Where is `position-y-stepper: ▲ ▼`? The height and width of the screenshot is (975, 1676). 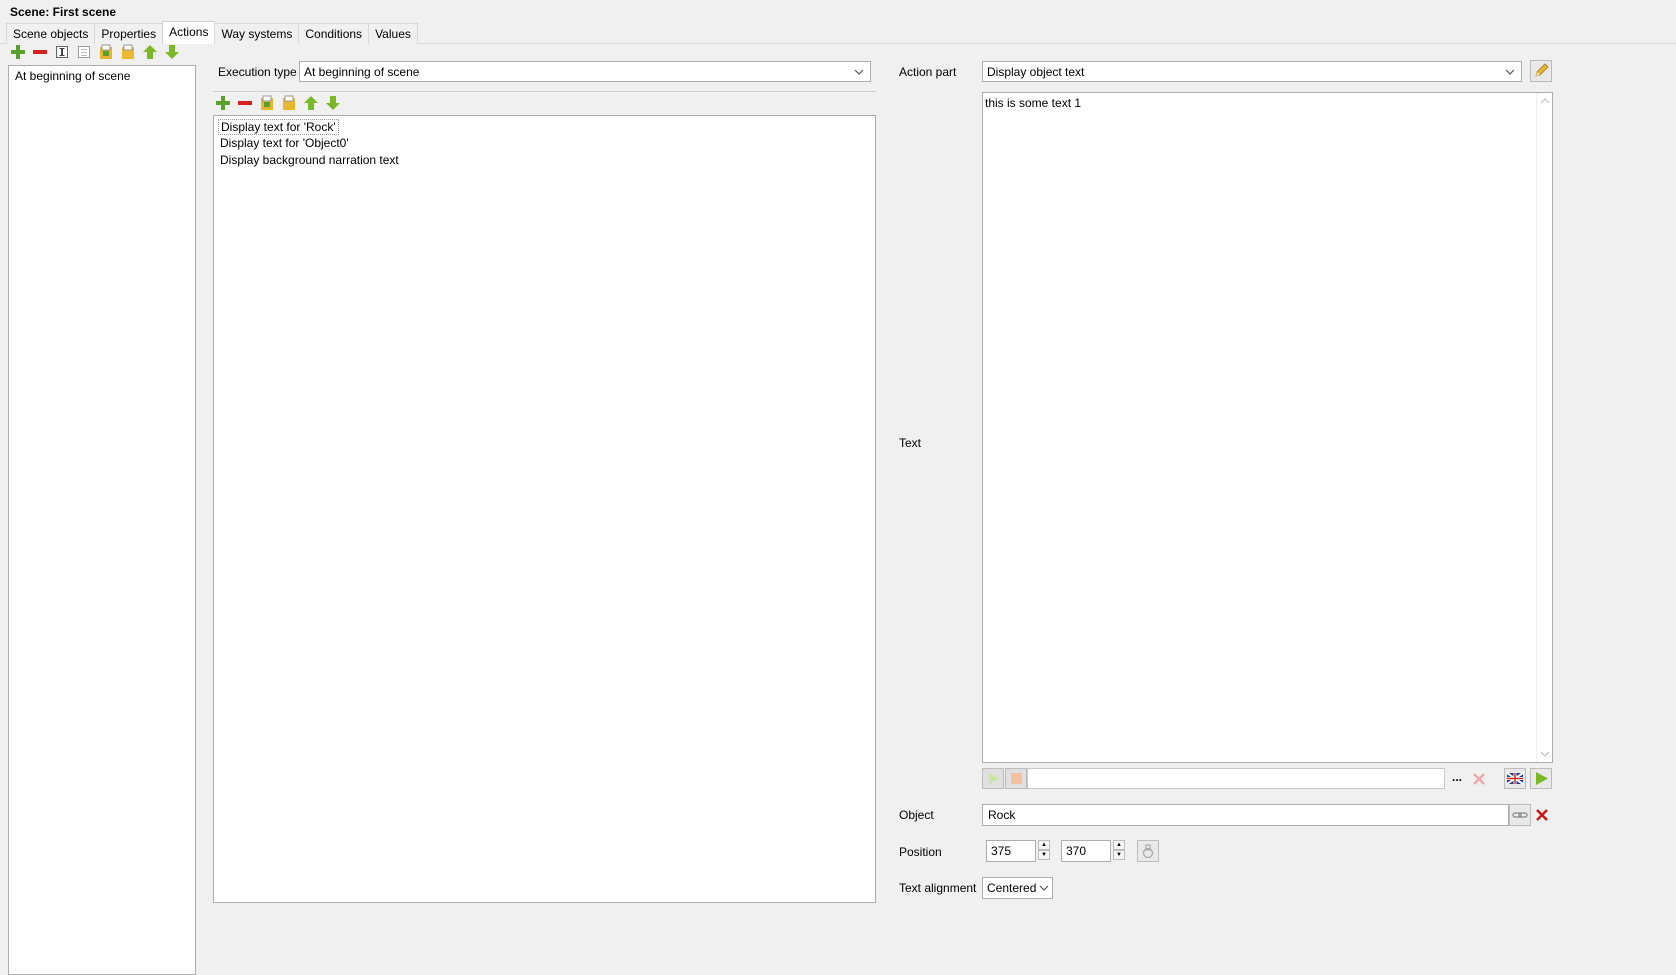 position-y-stepper: ▲ ▼ is located at coordinates (1119, 851).